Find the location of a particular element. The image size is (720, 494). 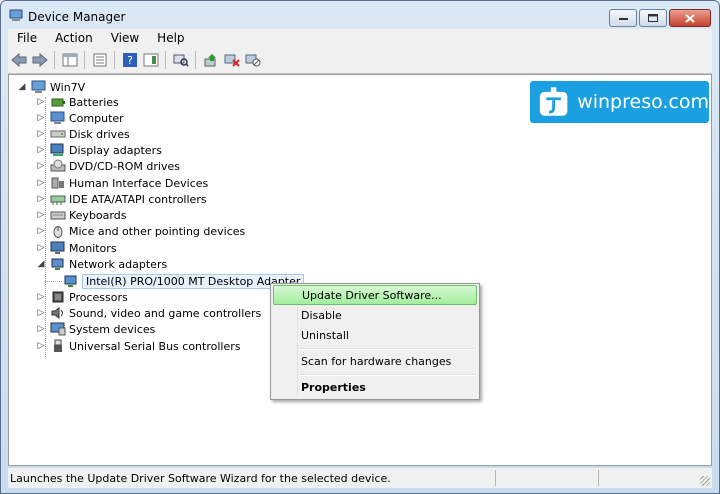

context-item-label: Scan for hardware changes is located at coordinates (376, 361).